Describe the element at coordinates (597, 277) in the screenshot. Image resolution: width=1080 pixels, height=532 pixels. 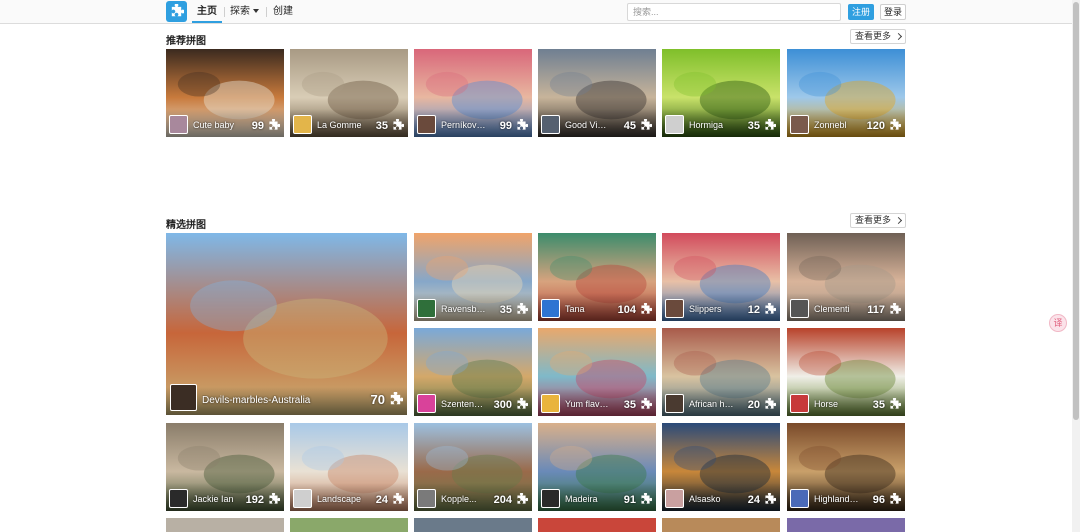
I see `puzzle-tile: Tana 104` at that location.